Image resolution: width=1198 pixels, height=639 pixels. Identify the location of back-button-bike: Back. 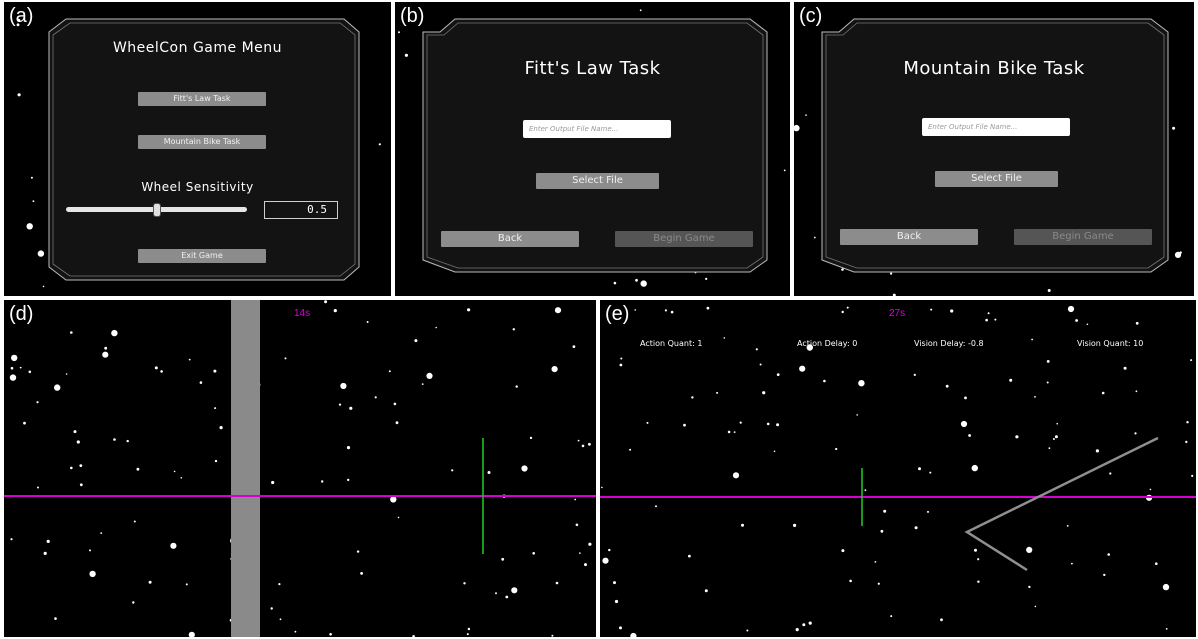
(909, 237).